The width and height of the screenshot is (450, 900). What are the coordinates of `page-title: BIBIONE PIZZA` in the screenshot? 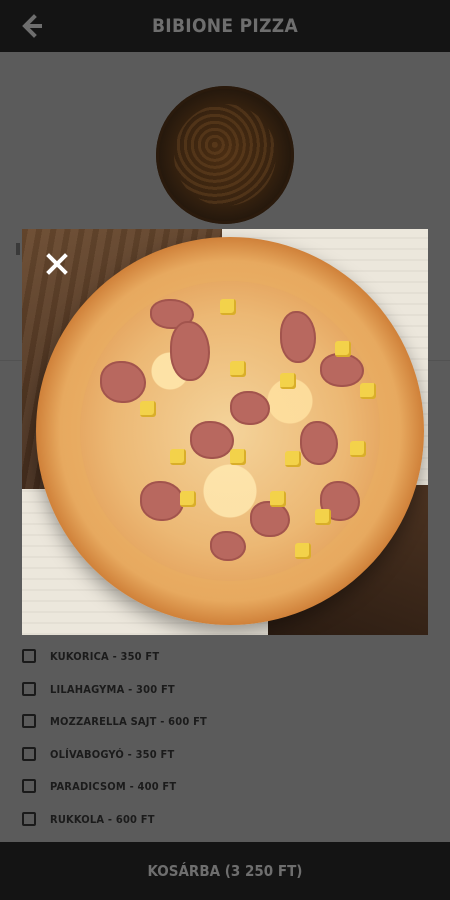 It's located at (225, 26).